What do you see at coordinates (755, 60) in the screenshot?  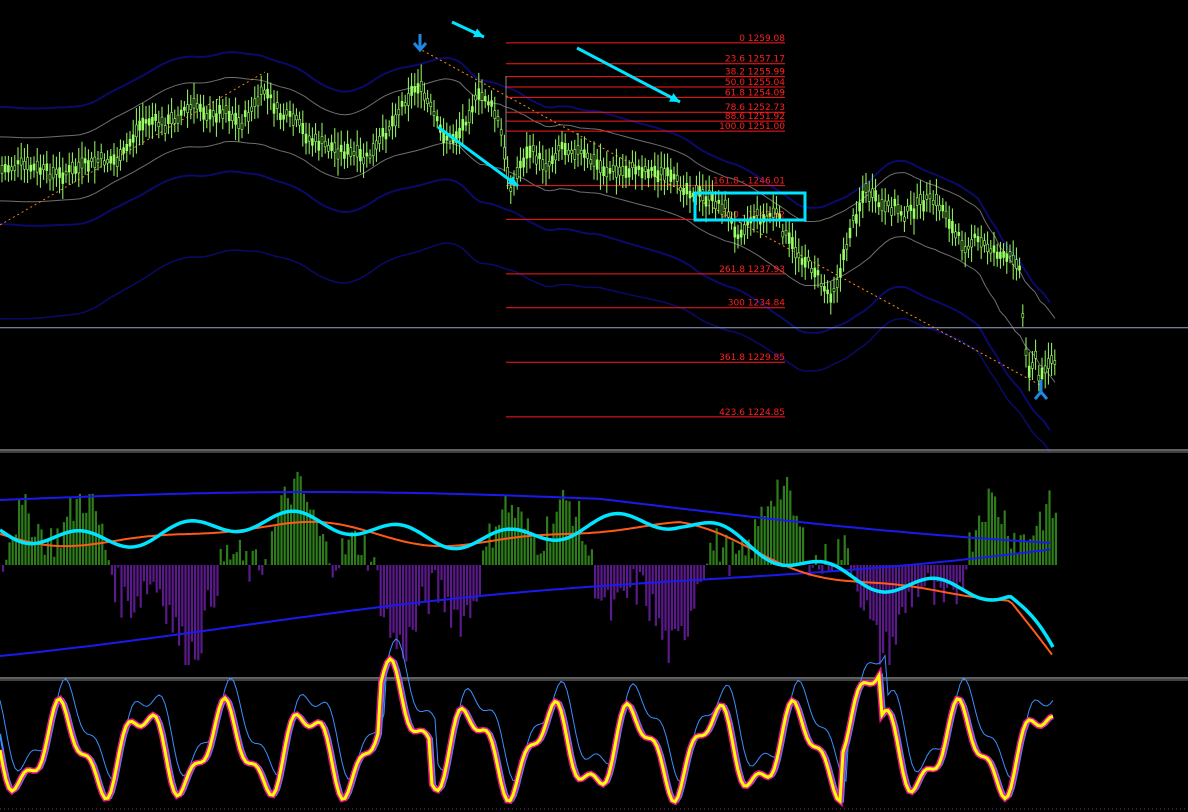 I see `fib-level-label: 23.6 1257.17` at bounding box center [755, 60].